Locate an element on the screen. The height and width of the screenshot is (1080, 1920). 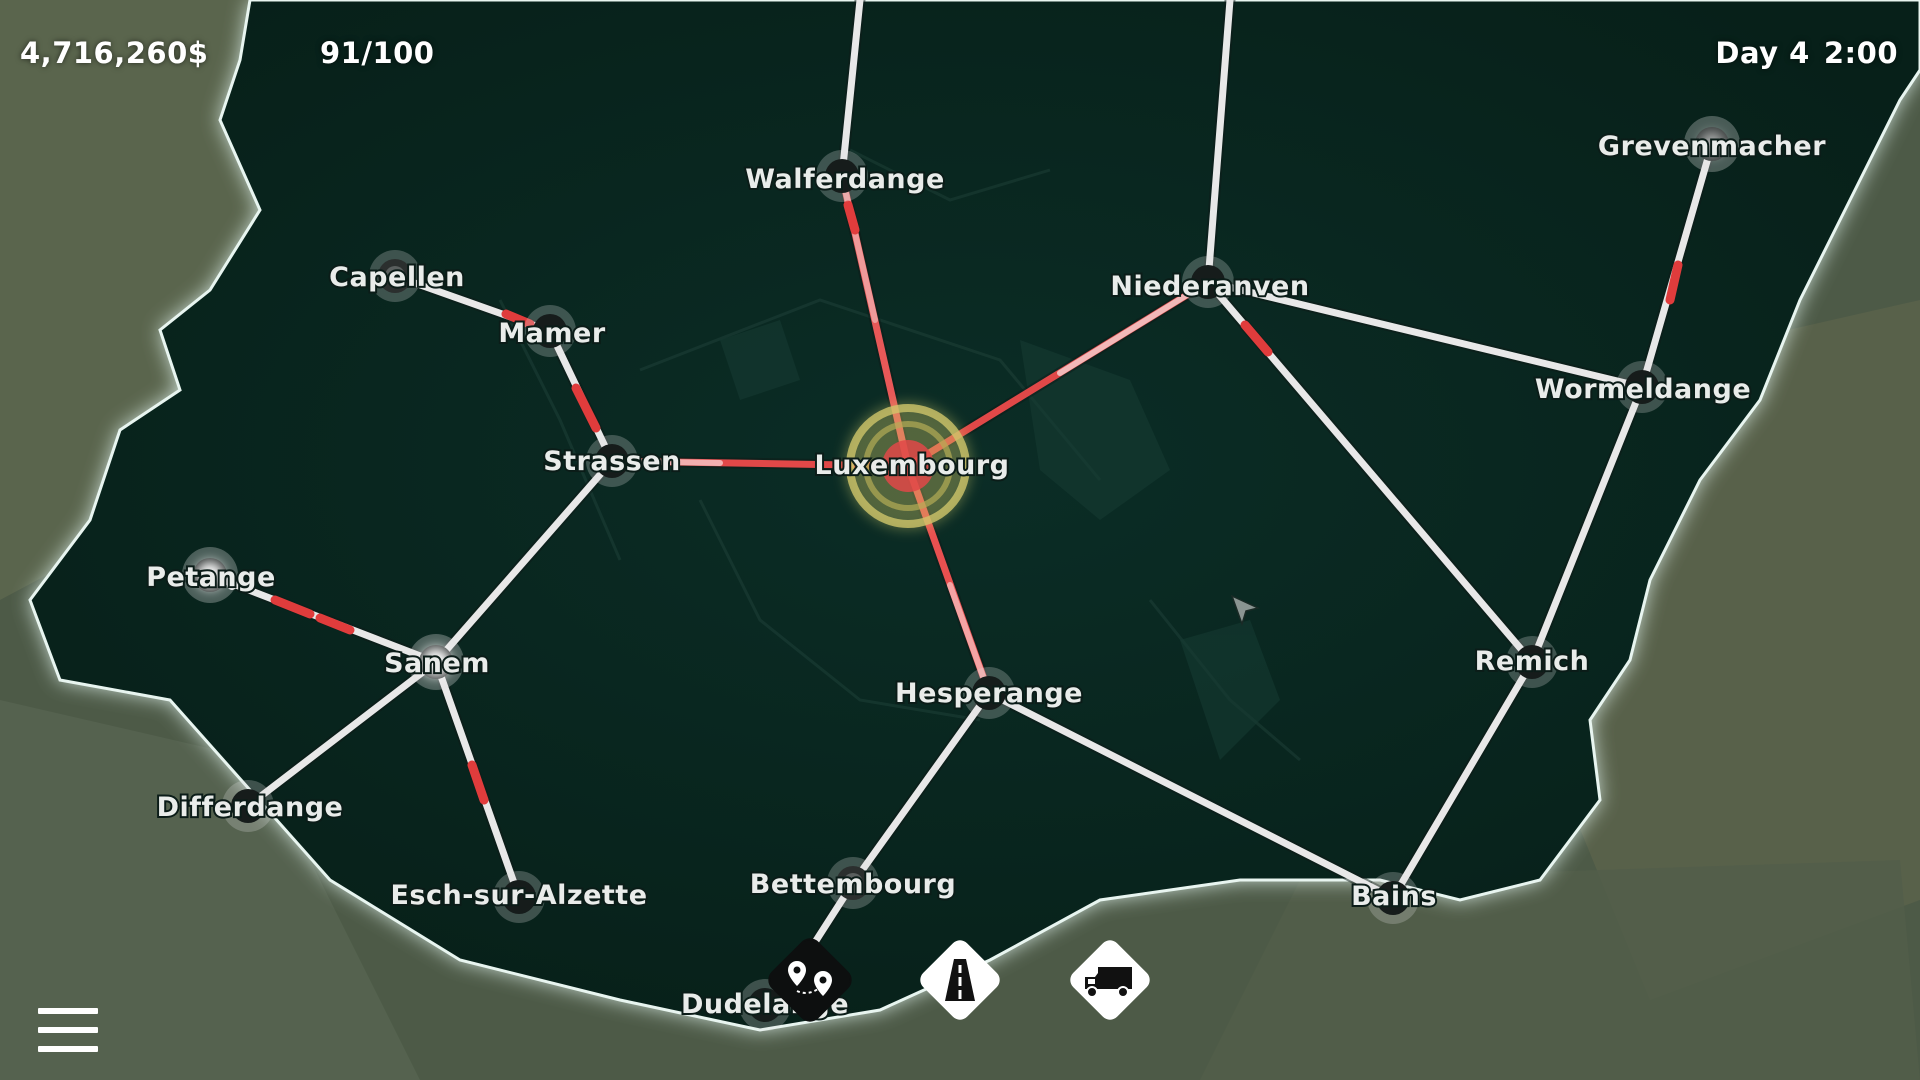
mouse-cursor-icon is located at coordinates (1245, 610).